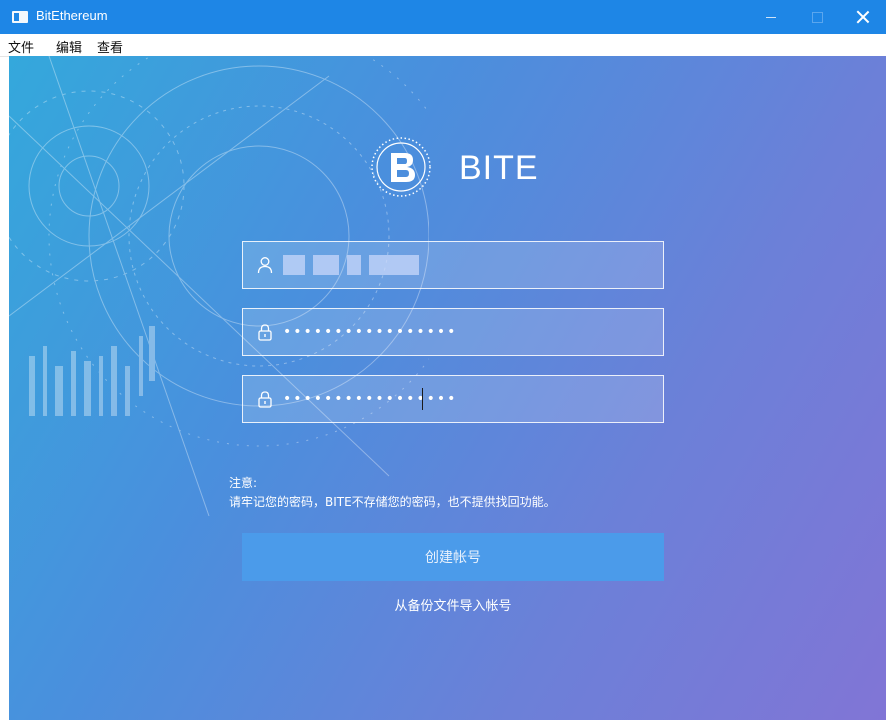  What do you see at coordinates (110, 46) in the screenshot?
I see `menu-item-view: 查看` at bounding box center [110, 46].